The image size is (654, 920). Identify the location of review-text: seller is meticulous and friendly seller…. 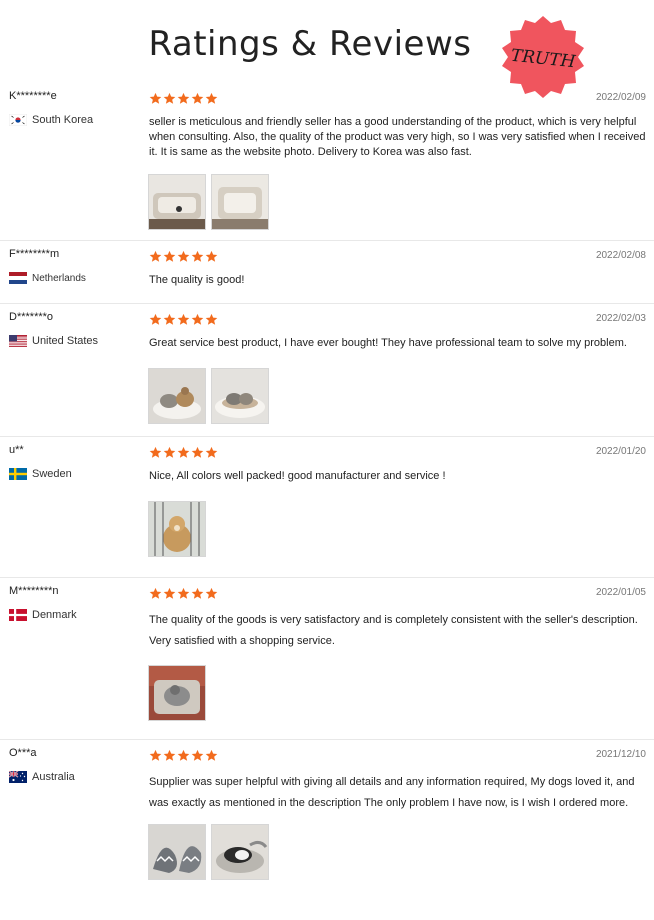
(397, 137).